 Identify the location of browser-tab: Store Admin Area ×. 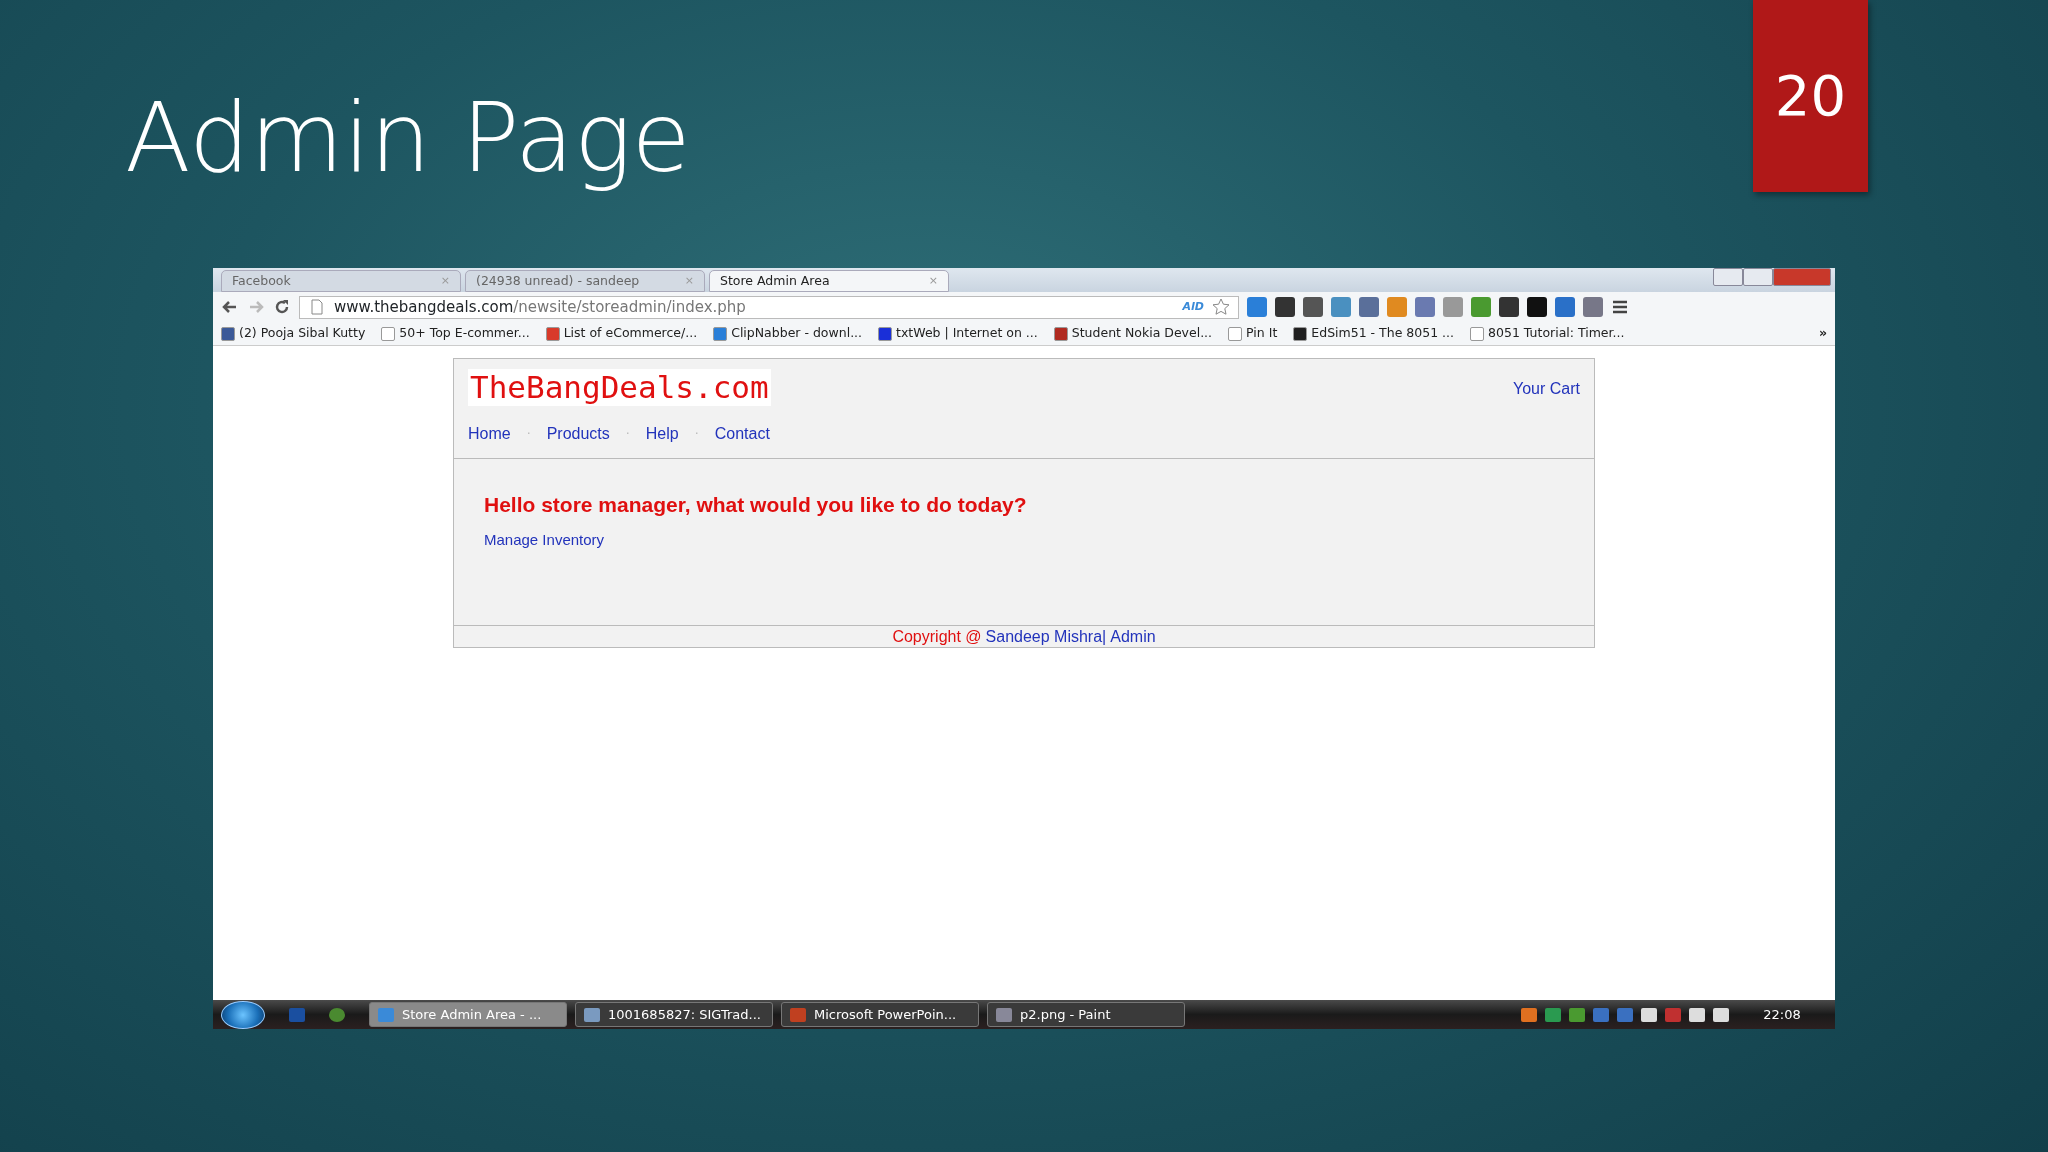
(829, 281).